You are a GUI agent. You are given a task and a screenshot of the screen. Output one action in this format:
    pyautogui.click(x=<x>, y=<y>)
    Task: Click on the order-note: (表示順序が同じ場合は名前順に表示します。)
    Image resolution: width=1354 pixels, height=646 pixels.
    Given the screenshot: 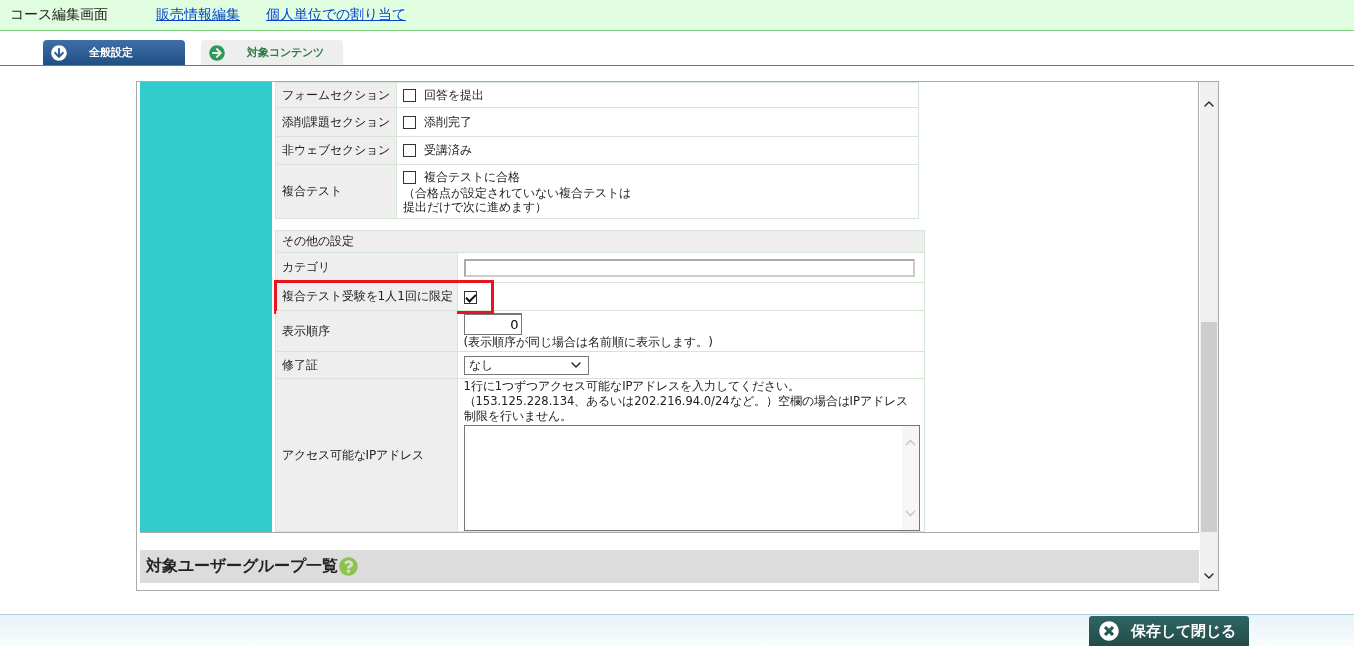 What is the action you would take?
    pyautogui.click(x=588, y=342)
    